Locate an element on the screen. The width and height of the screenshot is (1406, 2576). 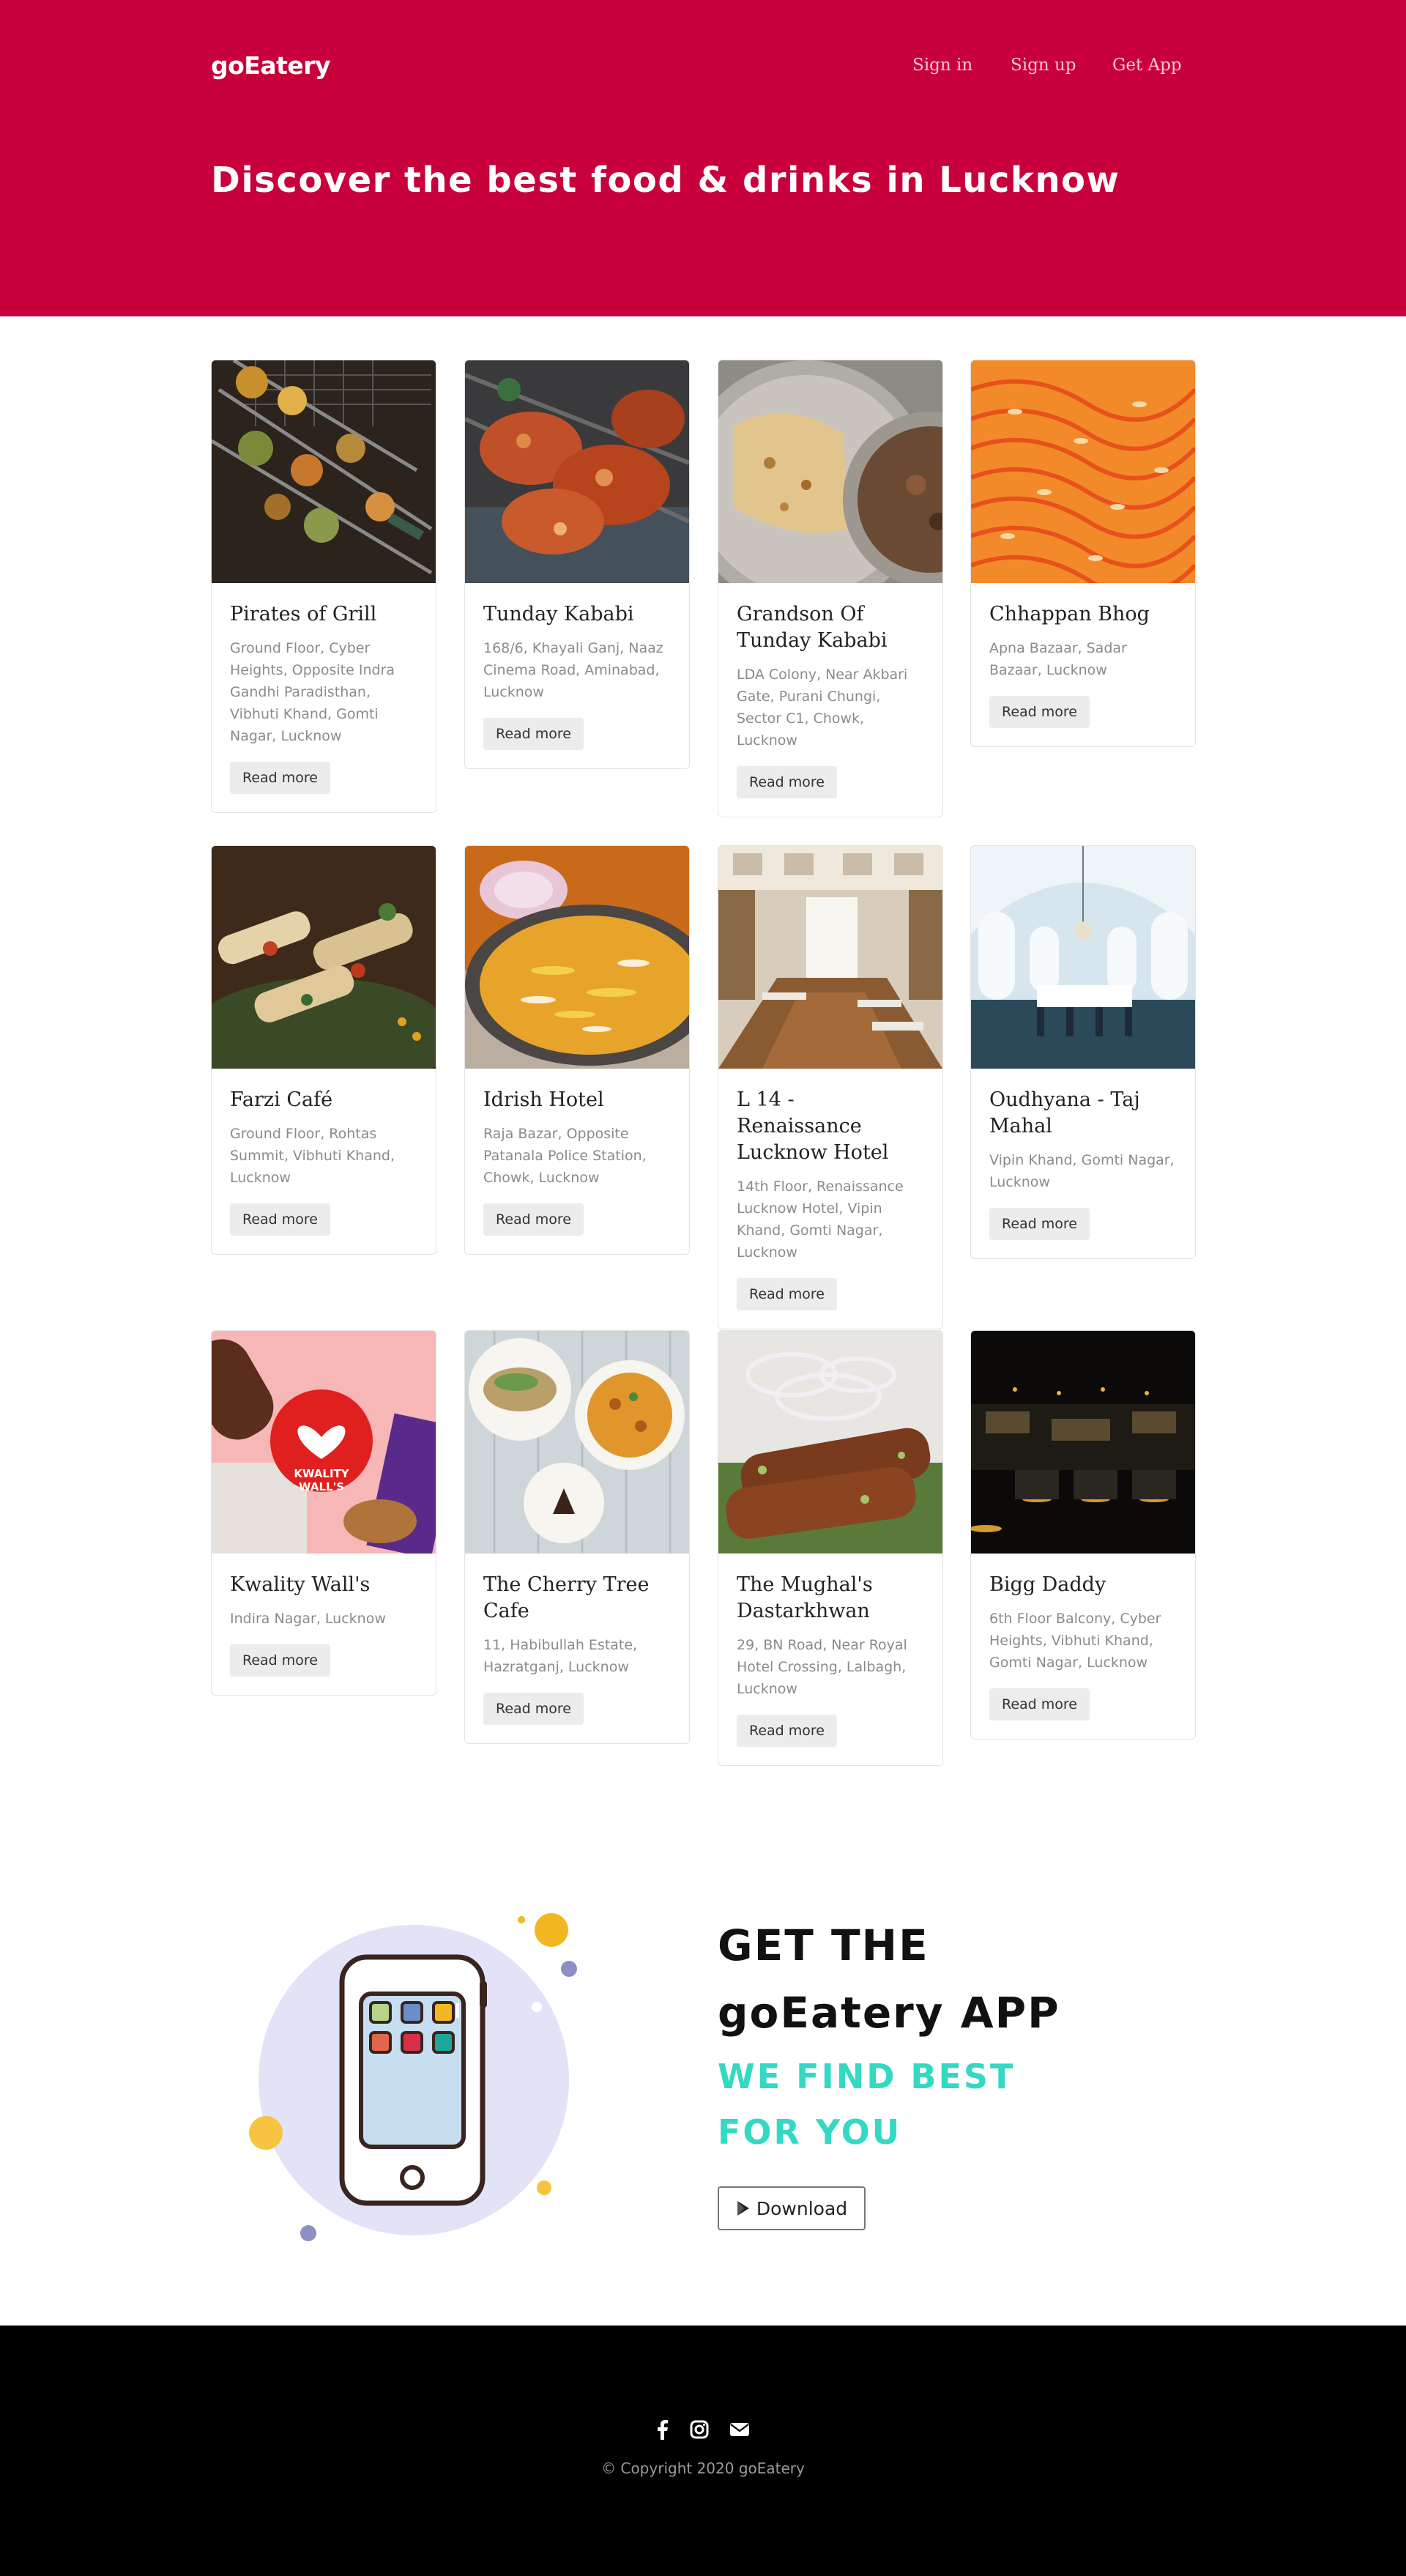
app-heading-line: GET THE is located at coordinates (823, 1945).